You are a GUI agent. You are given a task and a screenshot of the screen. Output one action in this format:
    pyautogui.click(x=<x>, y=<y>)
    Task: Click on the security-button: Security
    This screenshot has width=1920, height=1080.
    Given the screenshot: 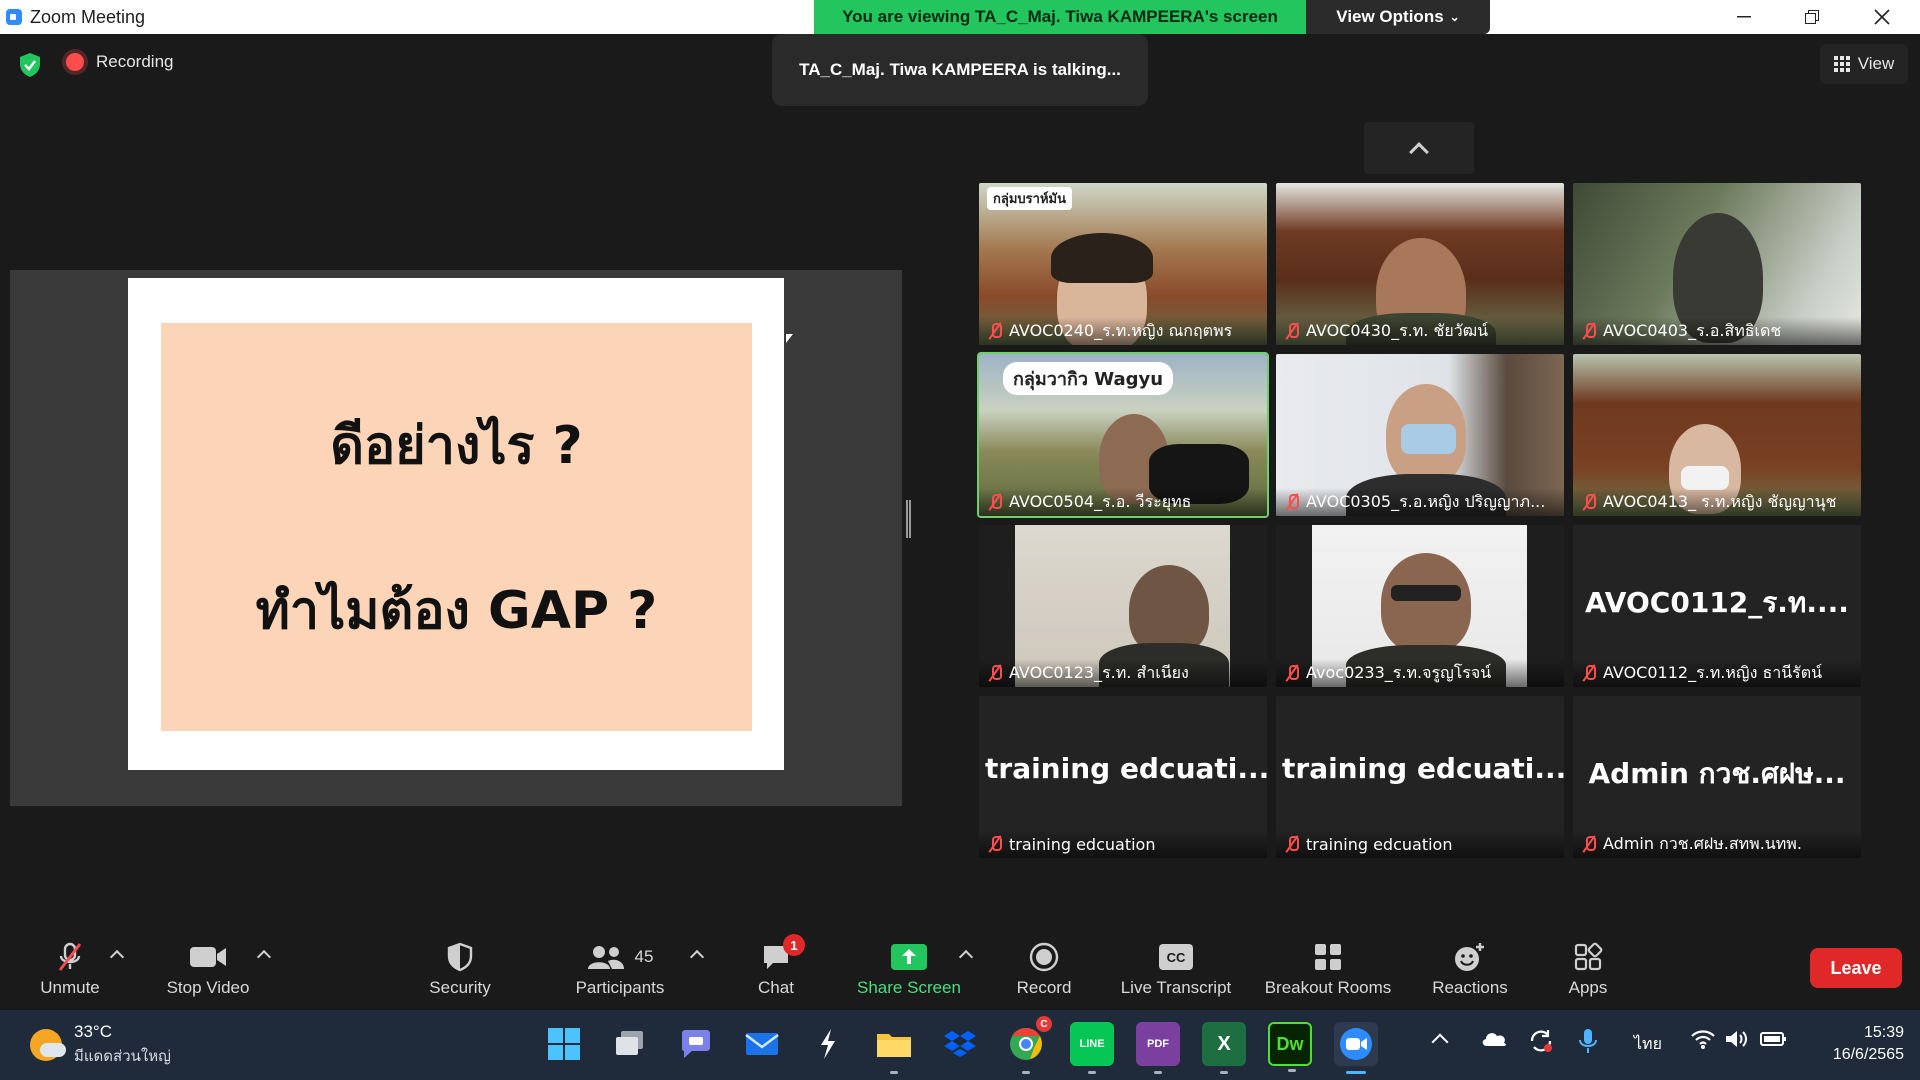 What is the action you would take?
    pyautogui.click(x=460, y=970)
    